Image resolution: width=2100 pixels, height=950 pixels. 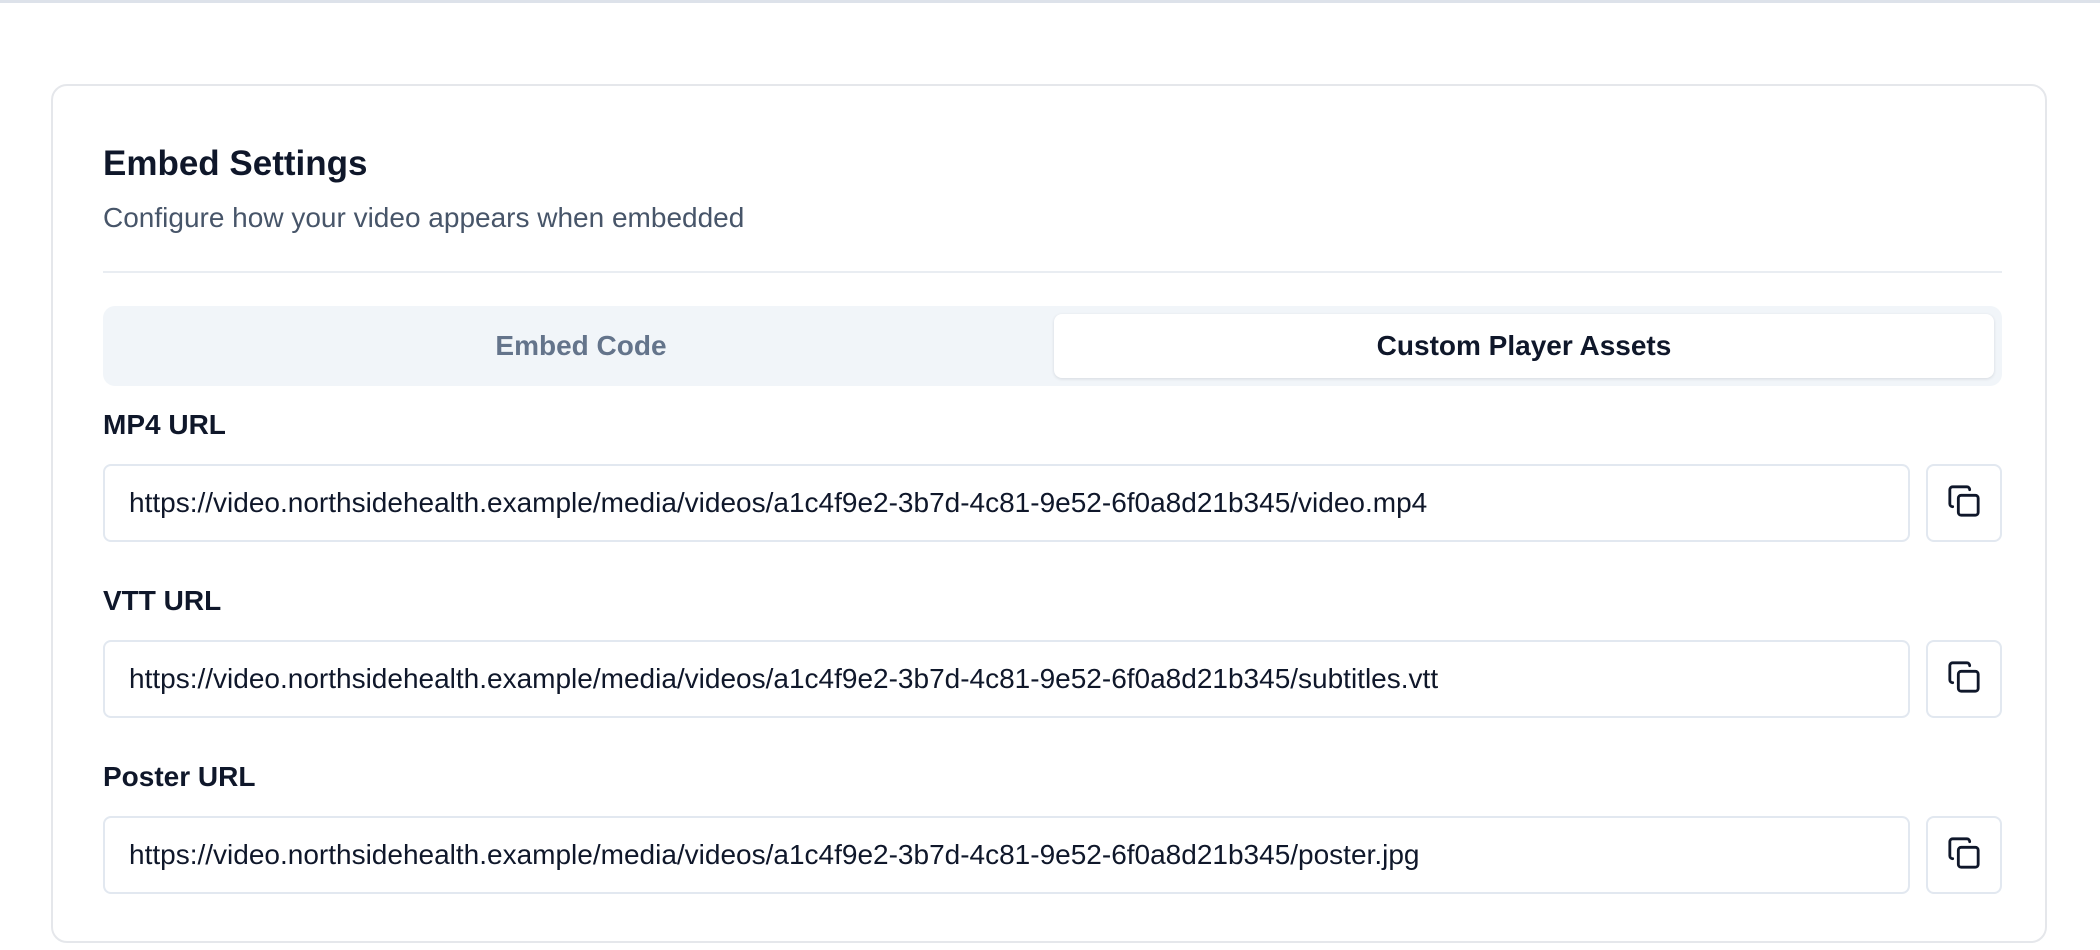 What do you see at coordinates (162, 600) in the screenshot?
I see `vtt-url-label: VTT URL` at bounding box center [162, 600].